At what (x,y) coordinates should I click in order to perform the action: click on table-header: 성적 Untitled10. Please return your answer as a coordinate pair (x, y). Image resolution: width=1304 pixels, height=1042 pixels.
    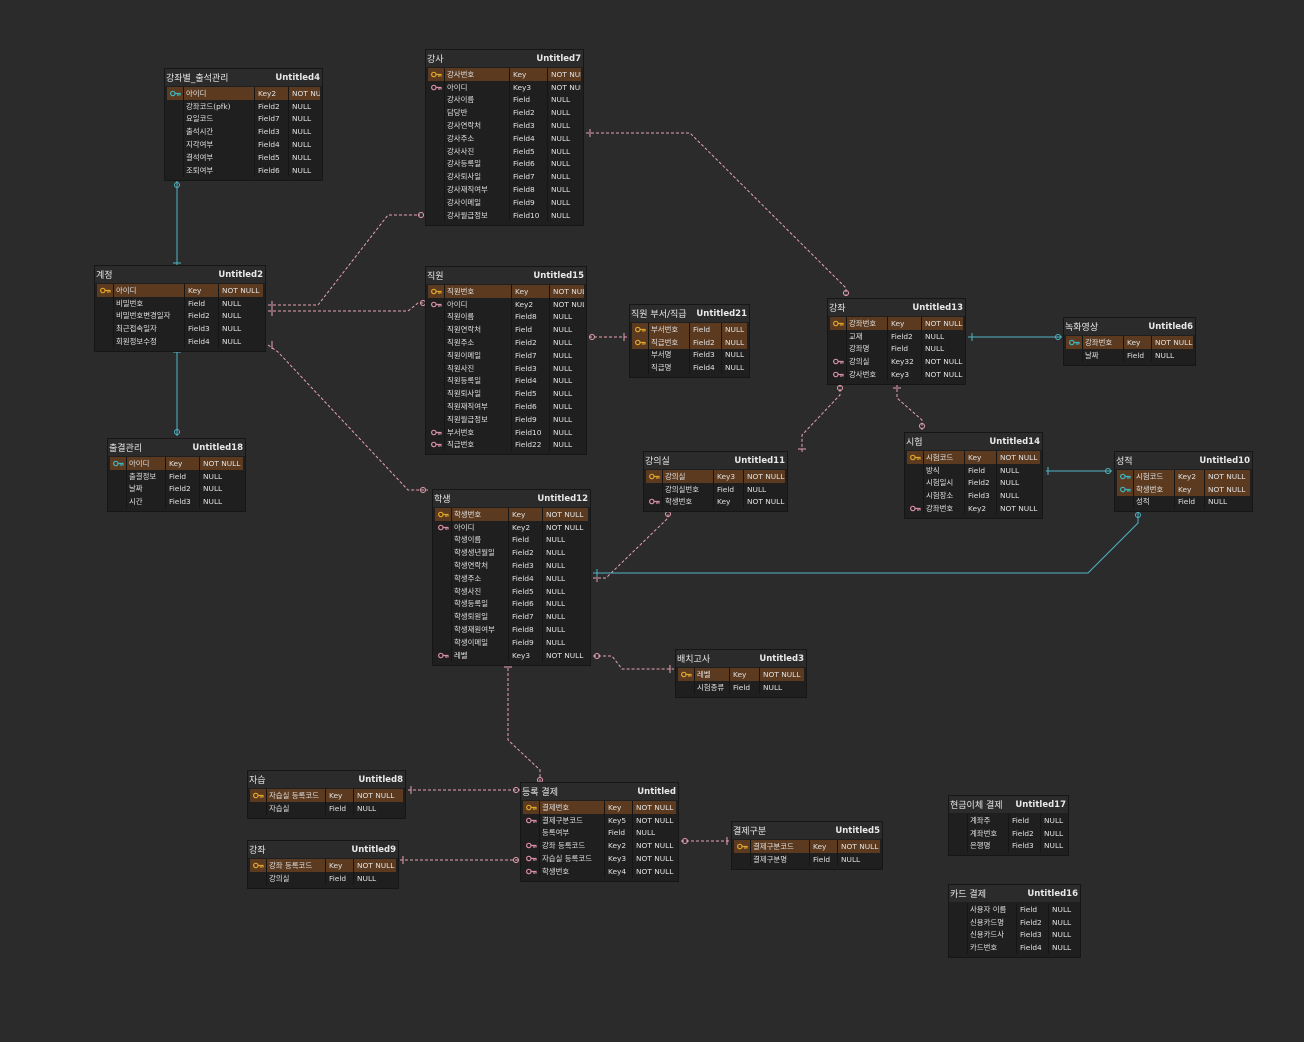
    Looking at the image, I should click on (1183, 460).